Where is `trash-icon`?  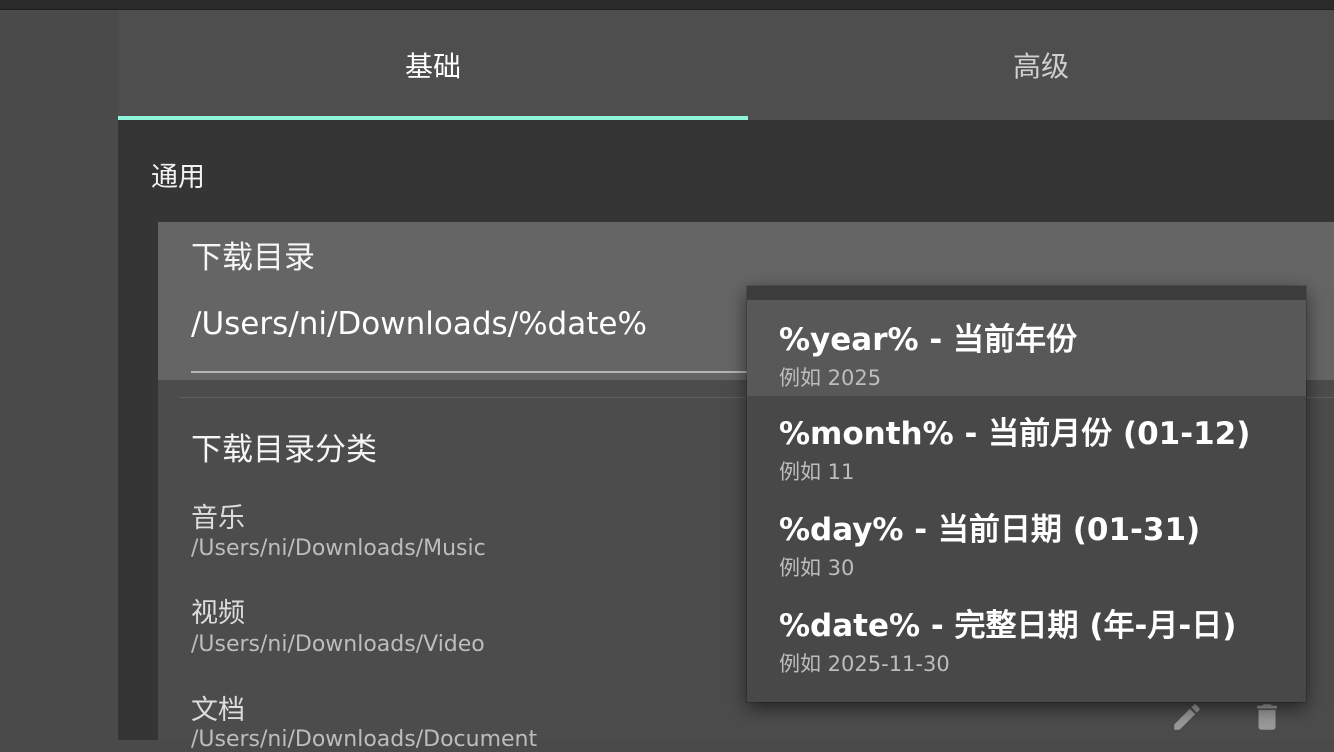 trash-icon is located at coordinates (1267, 719).